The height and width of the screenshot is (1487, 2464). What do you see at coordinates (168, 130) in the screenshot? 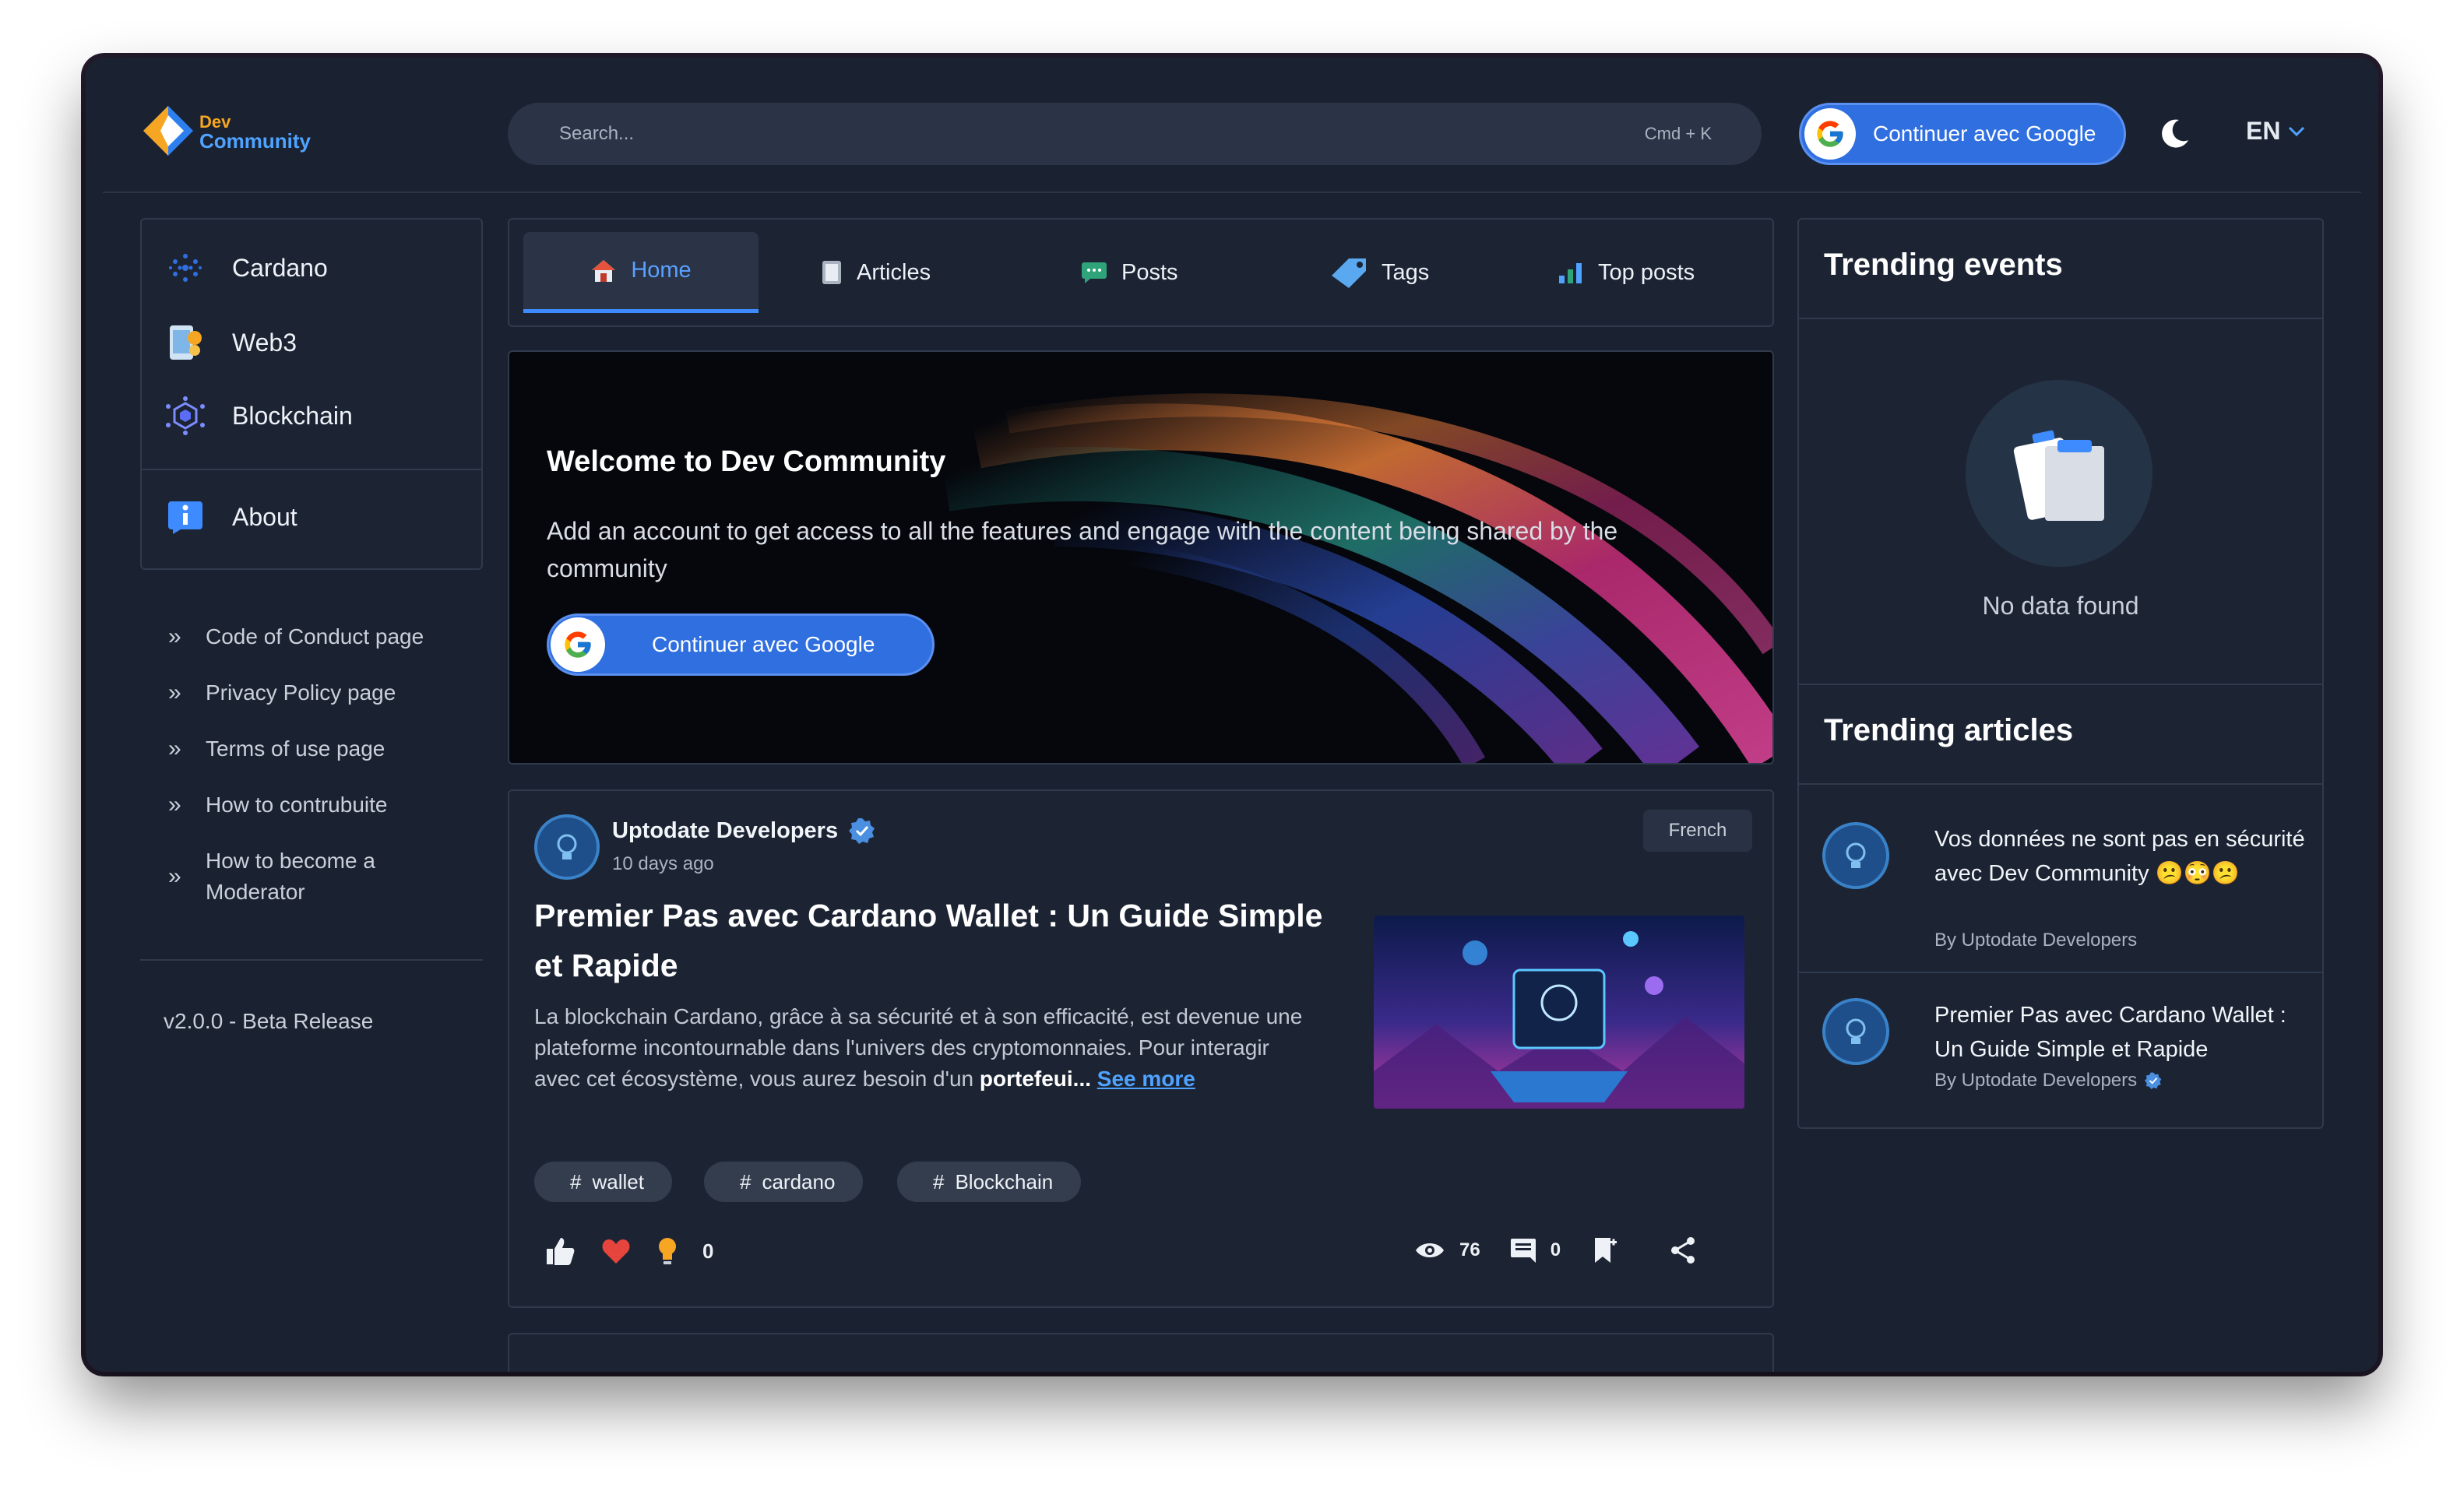
I see `dev-community-logo-icon` at bounding box center [168, 130].